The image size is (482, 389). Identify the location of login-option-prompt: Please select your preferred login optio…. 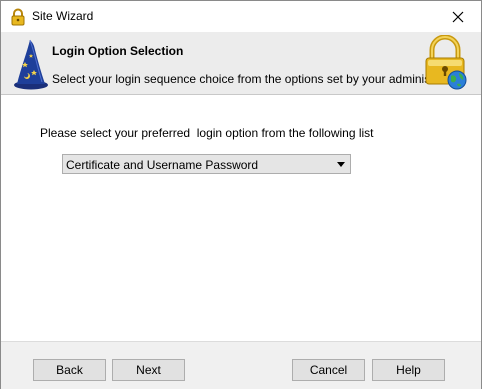
(207, 133).